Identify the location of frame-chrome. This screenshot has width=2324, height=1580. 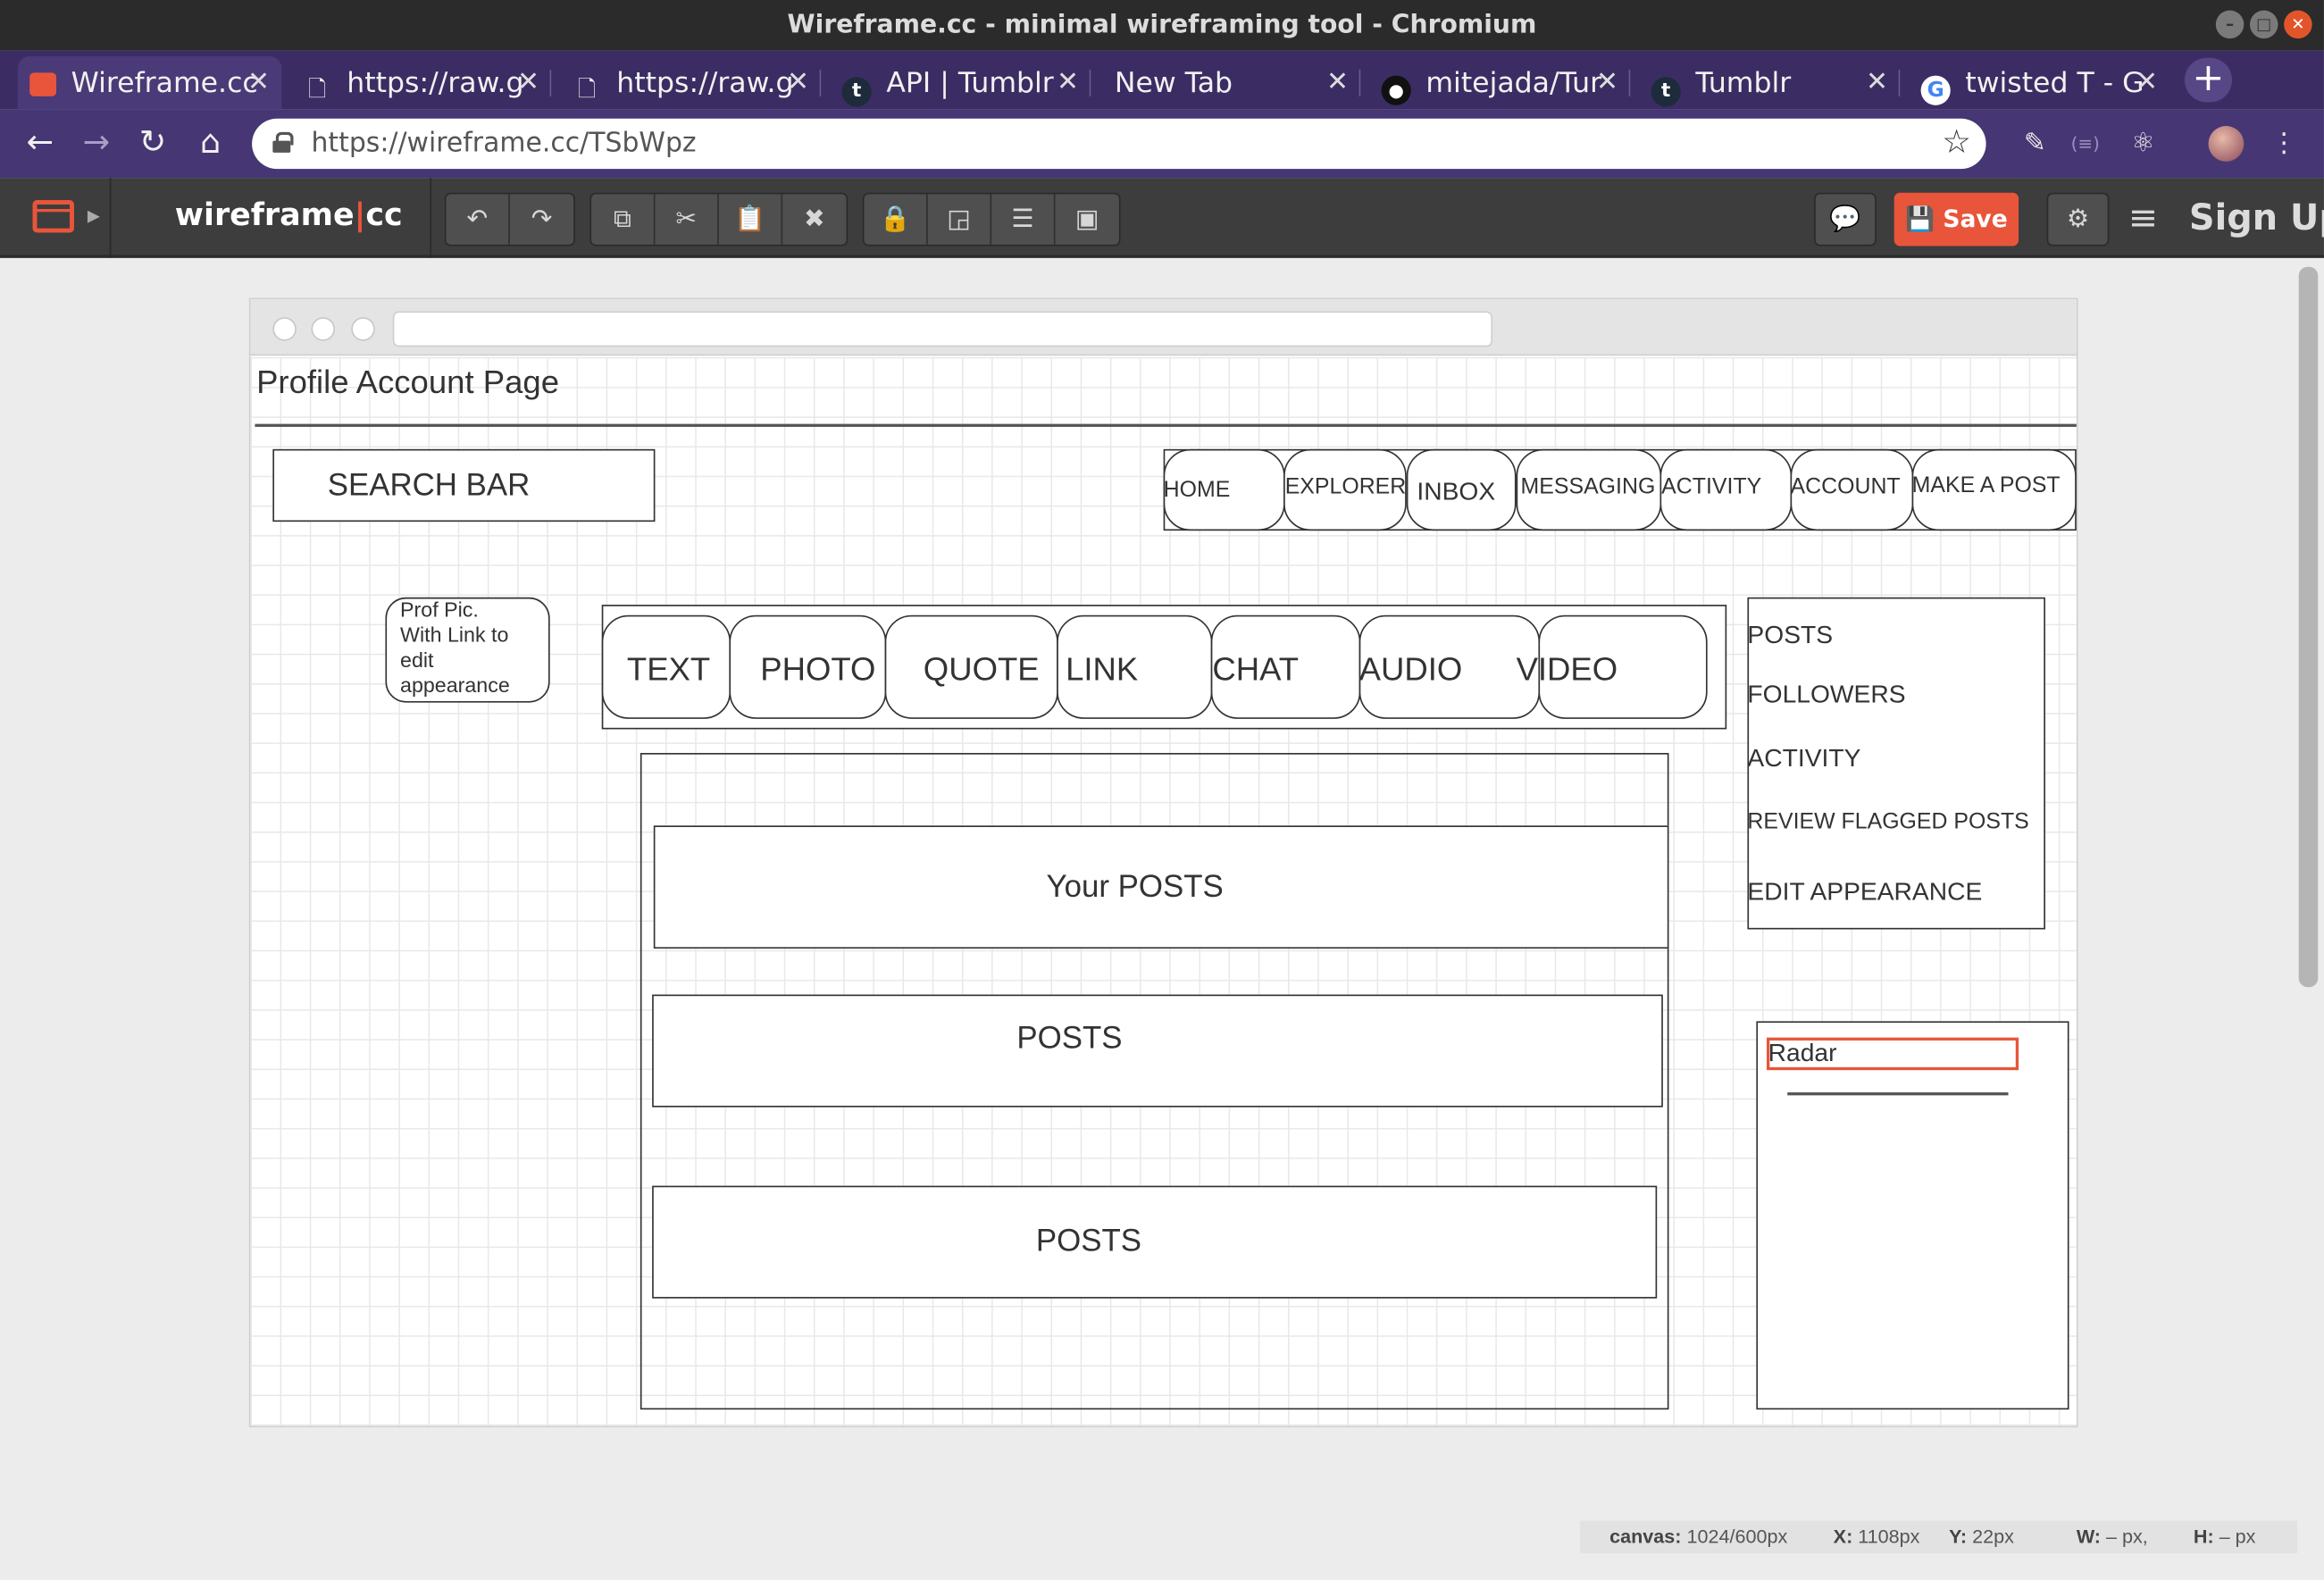
(1163, 327).